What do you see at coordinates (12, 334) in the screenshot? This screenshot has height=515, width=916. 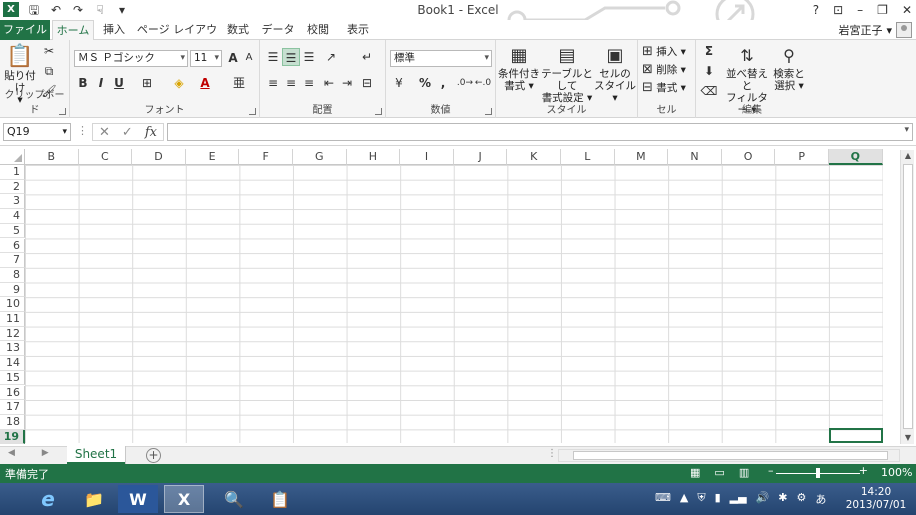 I see `row-header-12: 12` at bounding box center [12, 334].